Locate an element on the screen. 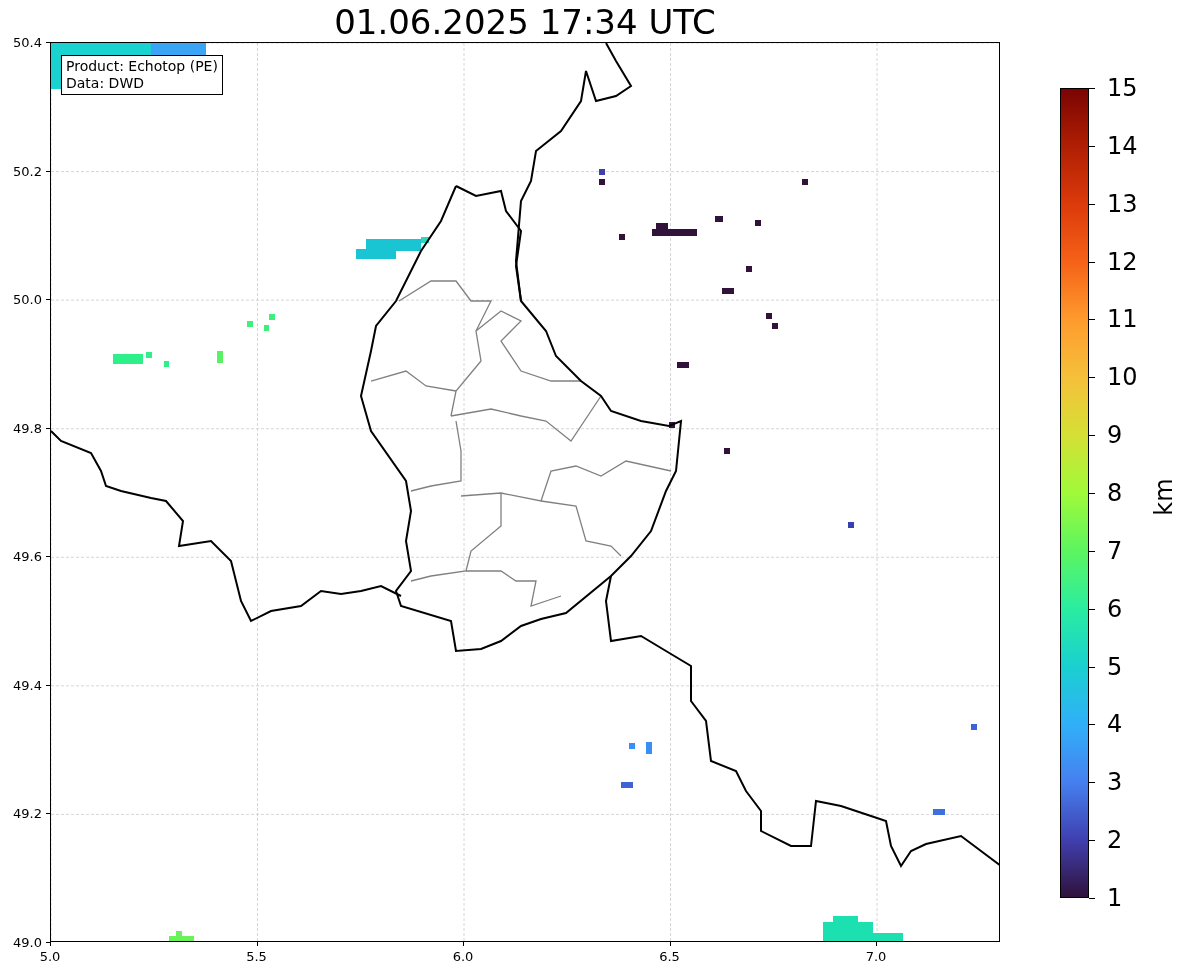 The height and width of the screenshot is (976, 1178). axis-tick-label: 50.0 is located at coordinates (27, 299).